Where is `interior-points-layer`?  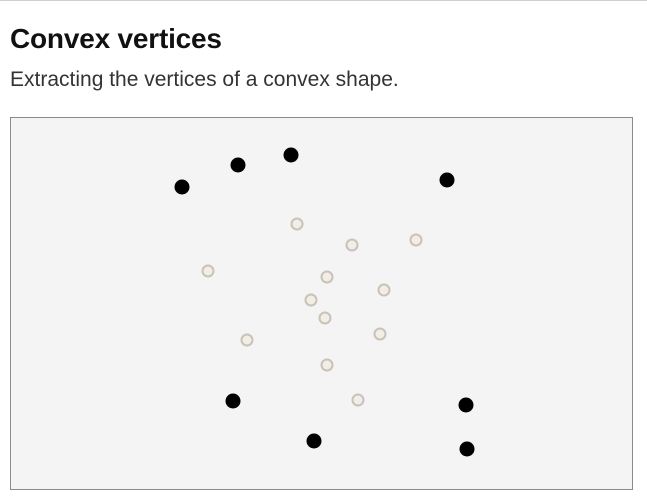
interior-points-layer is located at coordinates (312, 312).